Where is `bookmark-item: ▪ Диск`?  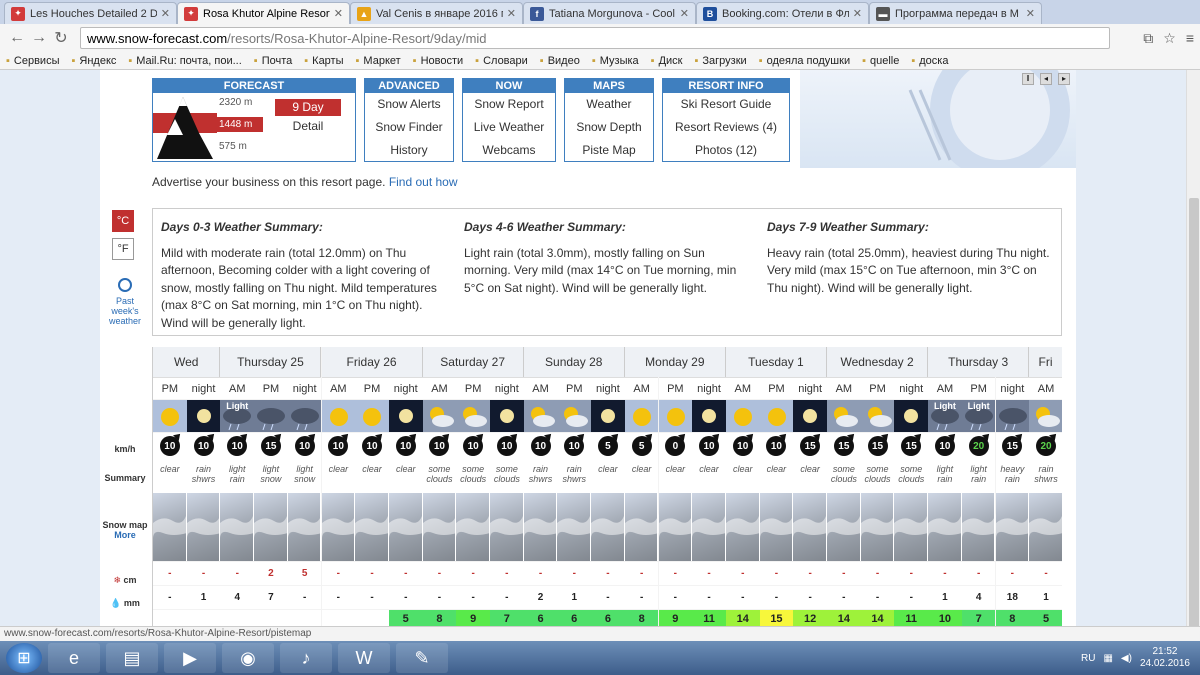
bookmark-item: ▪ Диск is located at coordinates (667, 61).